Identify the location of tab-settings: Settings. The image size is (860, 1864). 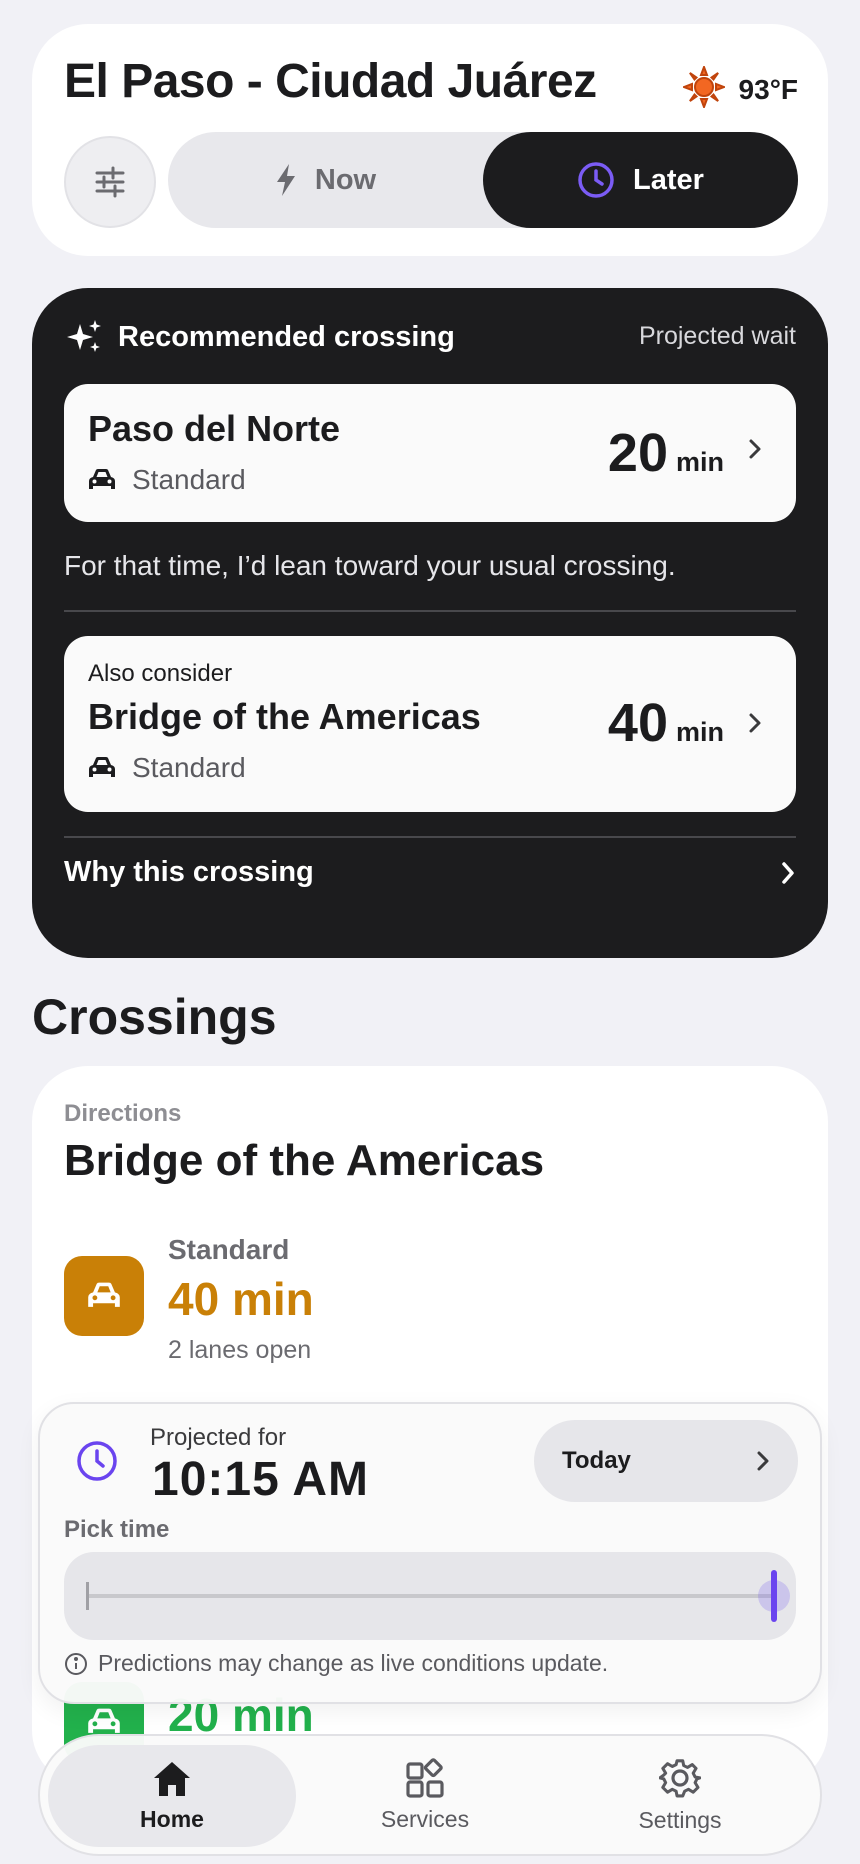
(680, 1795).